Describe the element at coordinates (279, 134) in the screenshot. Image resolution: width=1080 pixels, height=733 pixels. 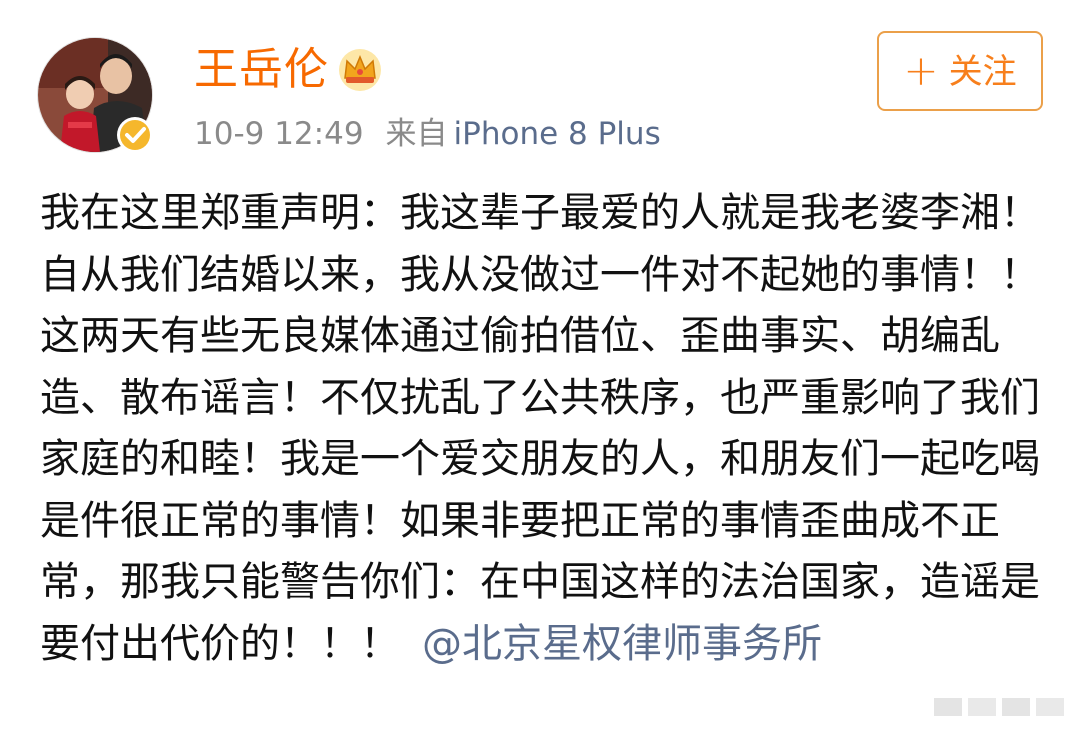
I see `post-time: 10-9 12:49` at that location.